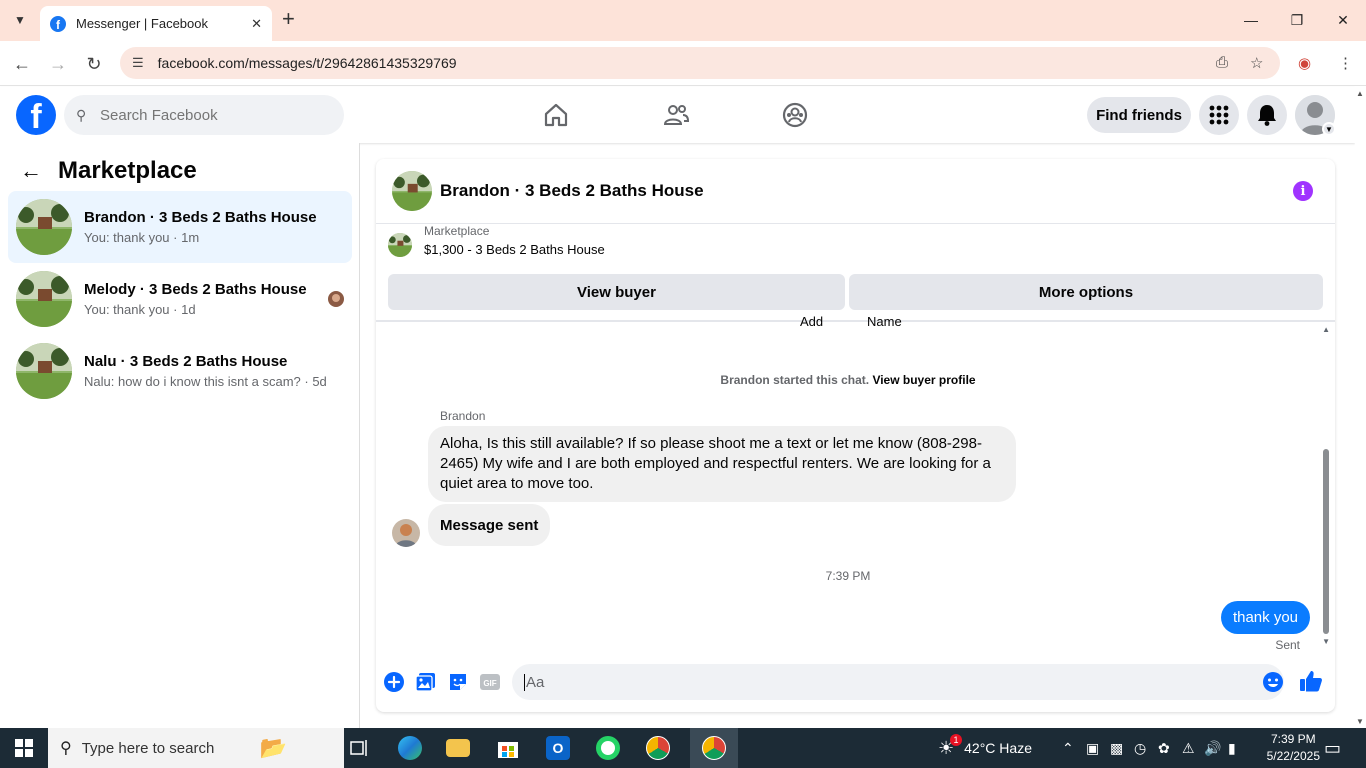  Describe the element at coordinates (1332, 748) in the screenshot. I see `notification-center-icon: ▭` at that location.